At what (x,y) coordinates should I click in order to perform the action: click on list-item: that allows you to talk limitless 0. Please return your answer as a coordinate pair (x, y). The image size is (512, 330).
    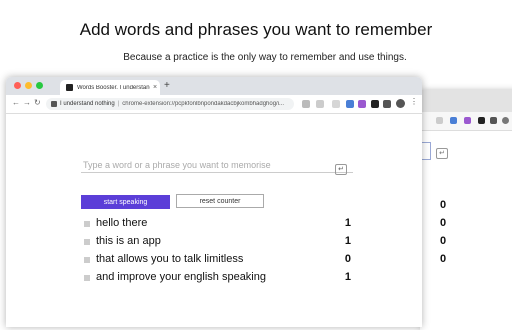
    Looking at the image, I should click on (216, 260).